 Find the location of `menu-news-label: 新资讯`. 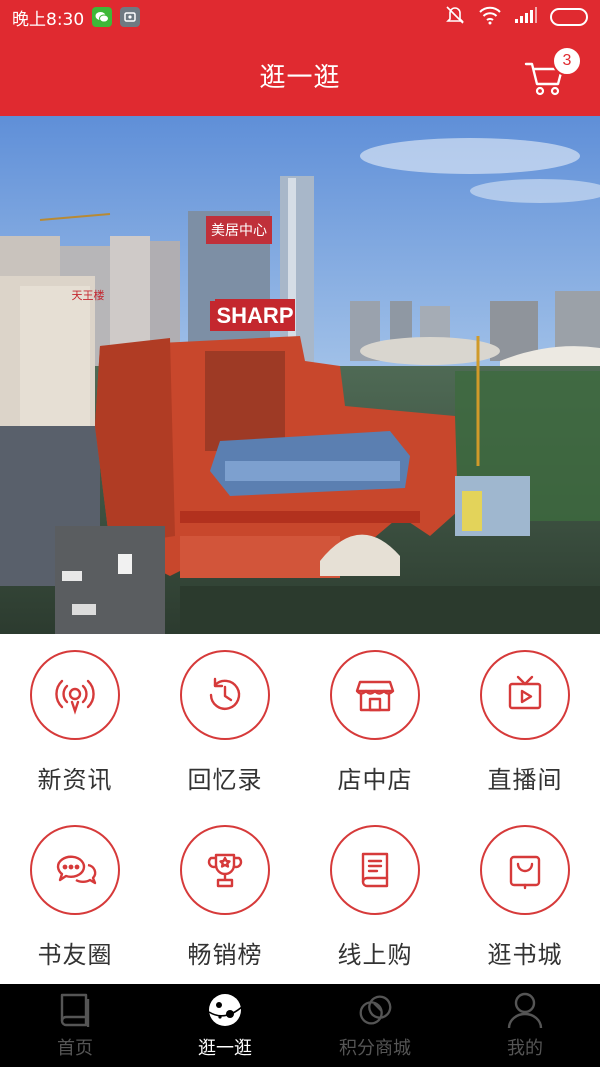

menu-news-label: 新资讯 is located at coordinates (75, 780).